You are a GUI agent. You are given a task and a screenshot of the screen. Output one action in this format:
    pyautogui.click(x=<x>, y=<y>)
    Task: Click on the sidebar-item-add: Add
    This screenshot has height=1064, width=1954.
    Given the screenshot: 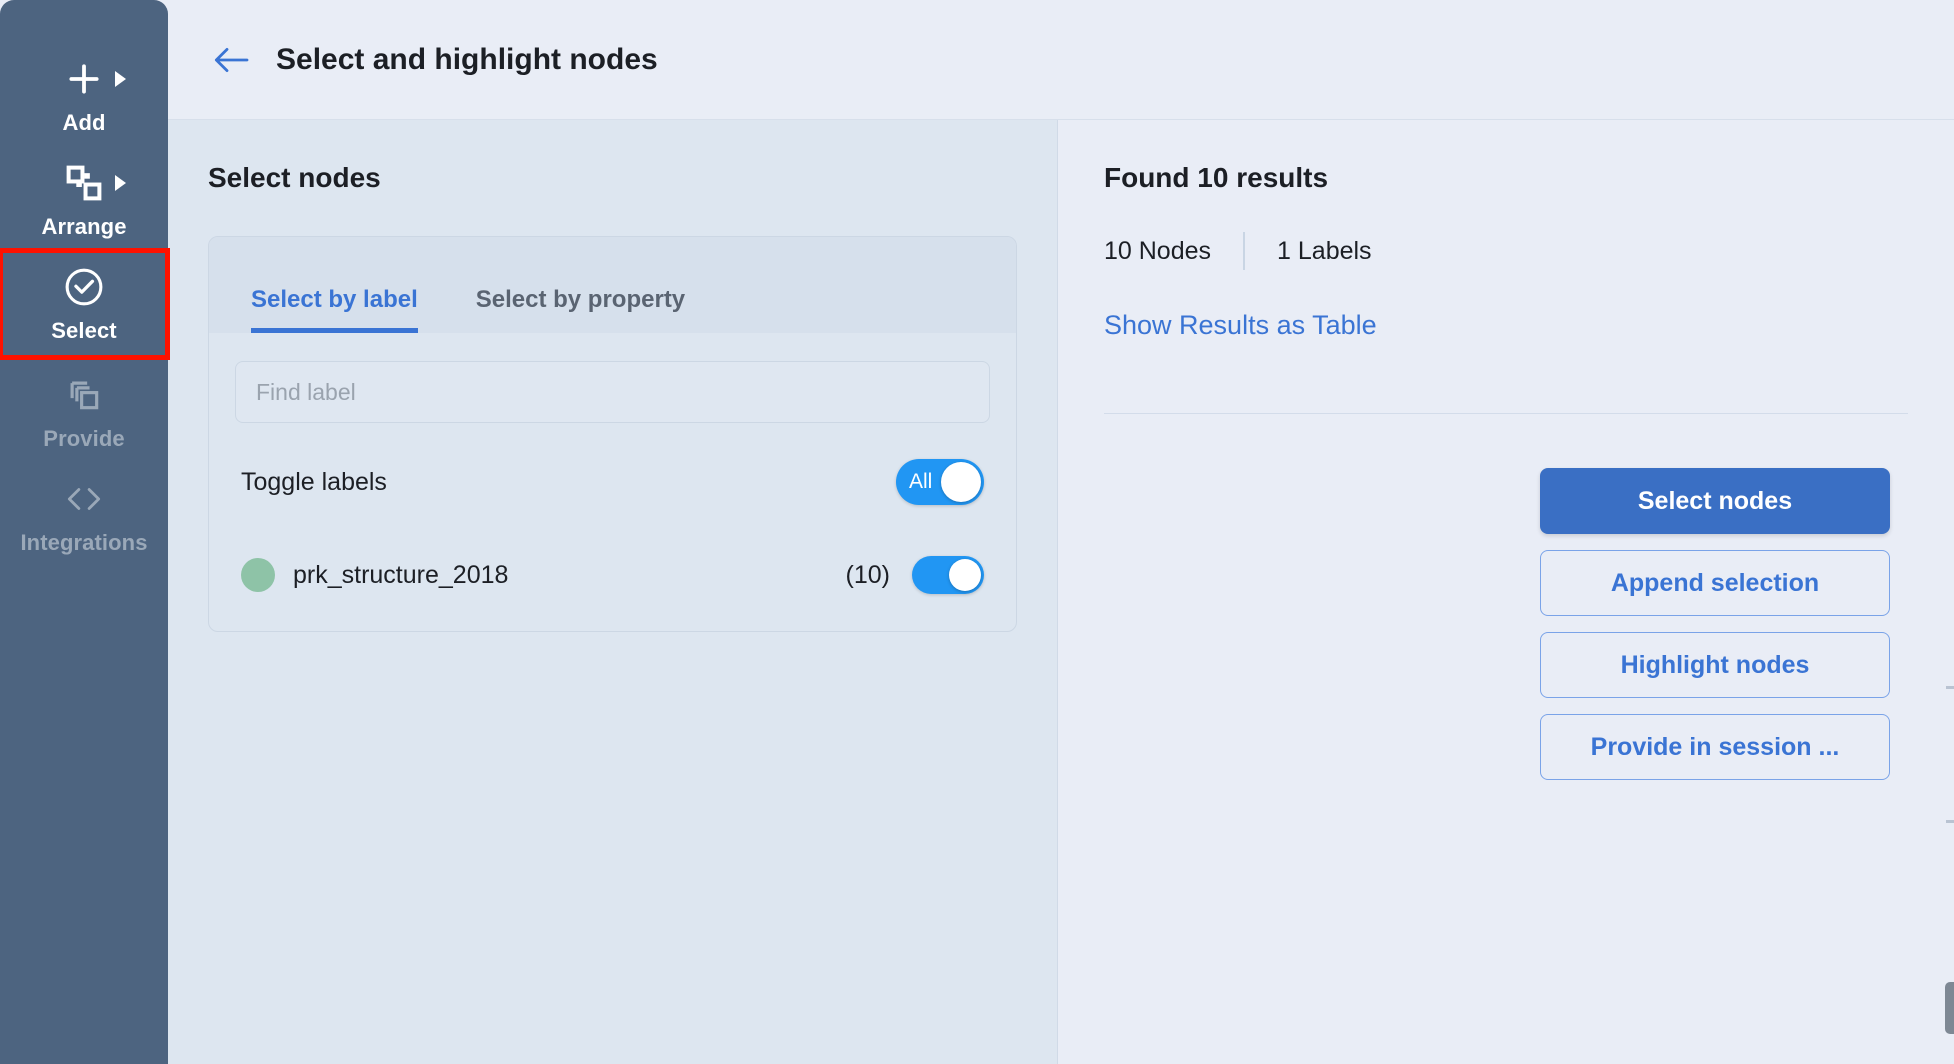 What is the action you would take?
    pyautogui.click(x=84, y=94)
    